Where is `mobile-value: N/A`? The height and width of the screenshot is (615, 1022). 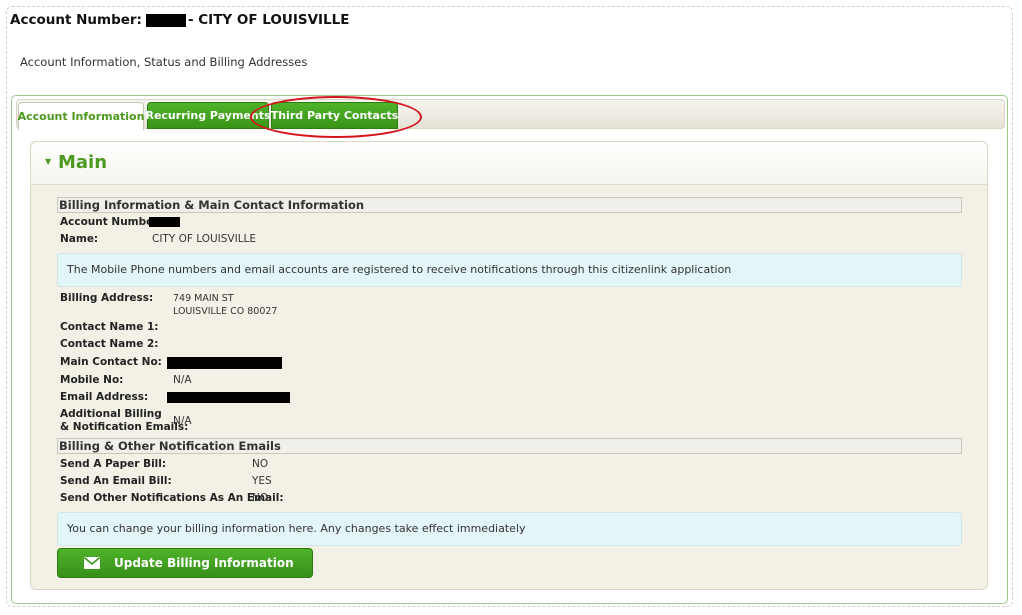 mobile-value: N/A is located at coordinates (182, 380).